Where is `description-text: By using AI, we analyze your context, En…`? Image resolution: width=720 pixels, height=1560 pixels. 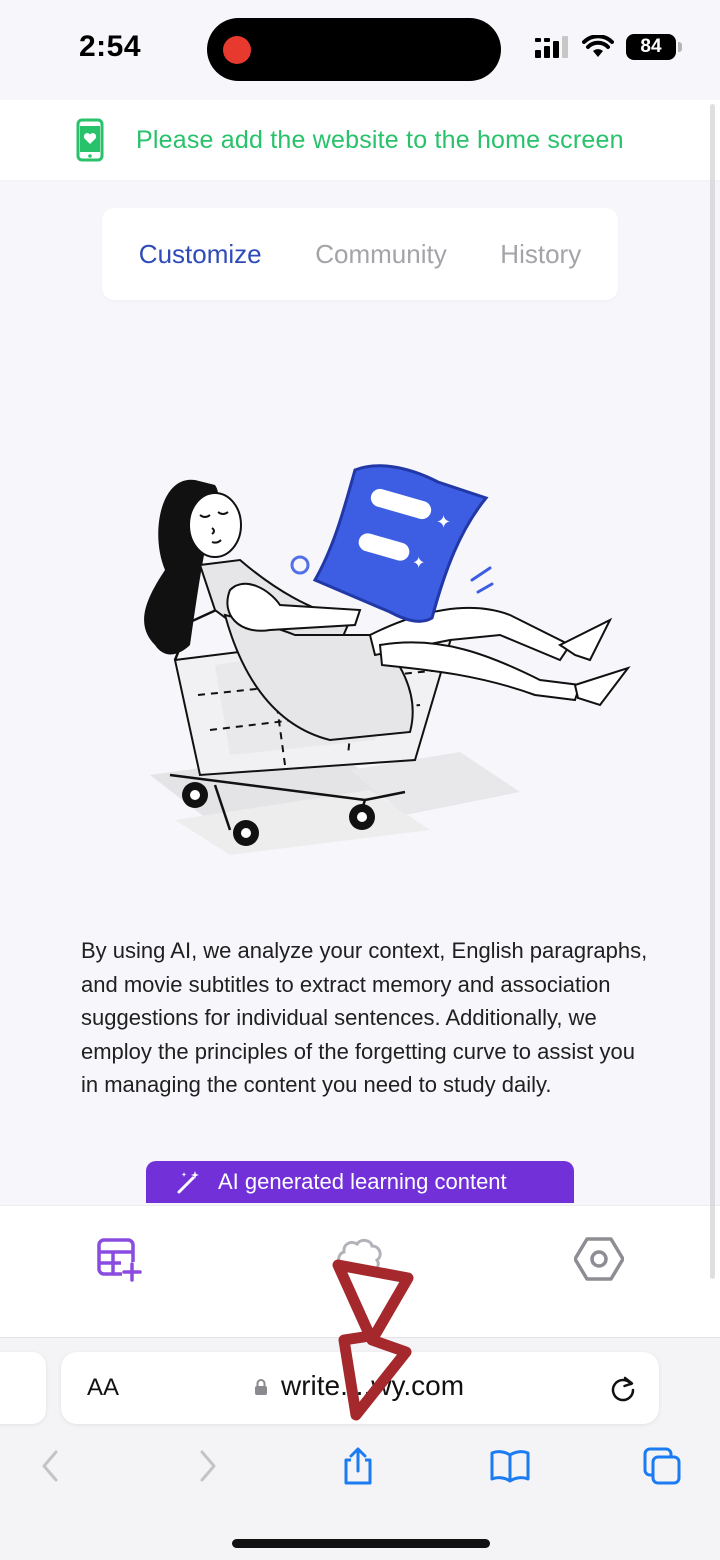 description-text: By using AI, we analyze your context, En… is located at coordinates (364, 1018).